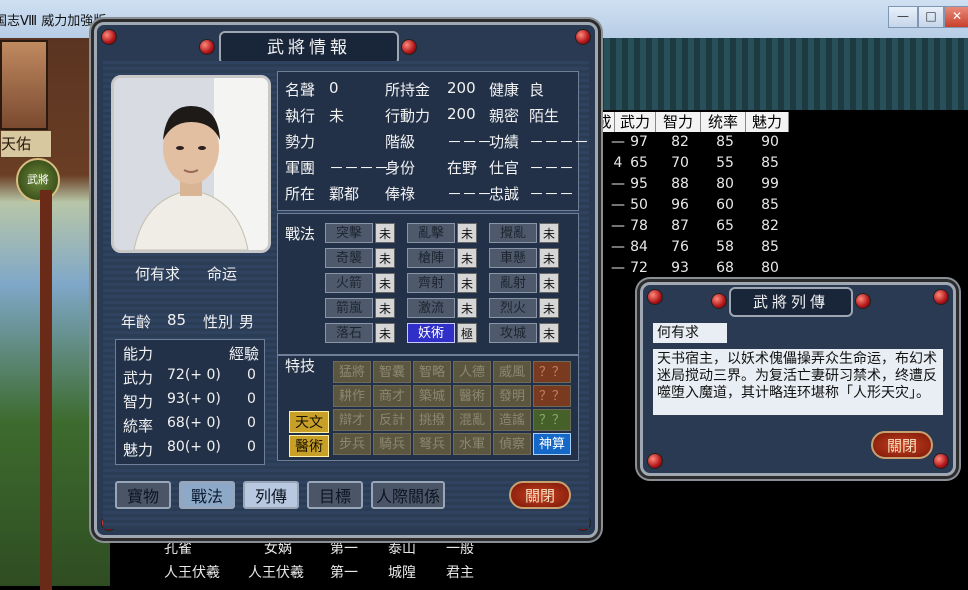 The height and width of the screenshot is (590, 968). I want to click on table-cell: 80, so click(770, 268).